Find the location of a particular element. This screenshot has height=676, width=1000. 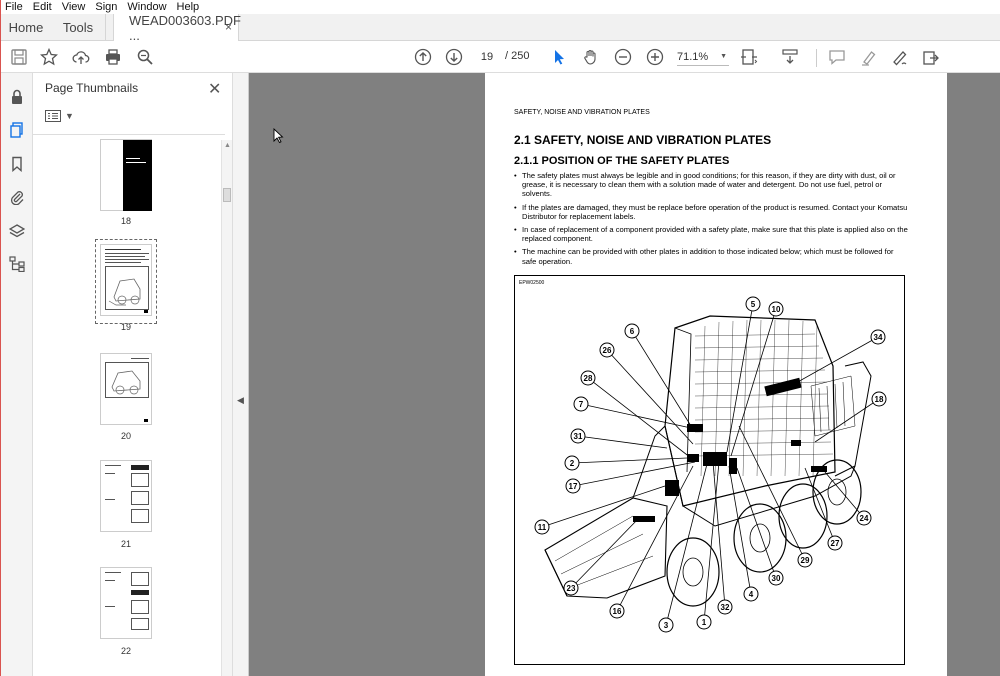

callout-27: 27 is located at coordinates (823, 509).